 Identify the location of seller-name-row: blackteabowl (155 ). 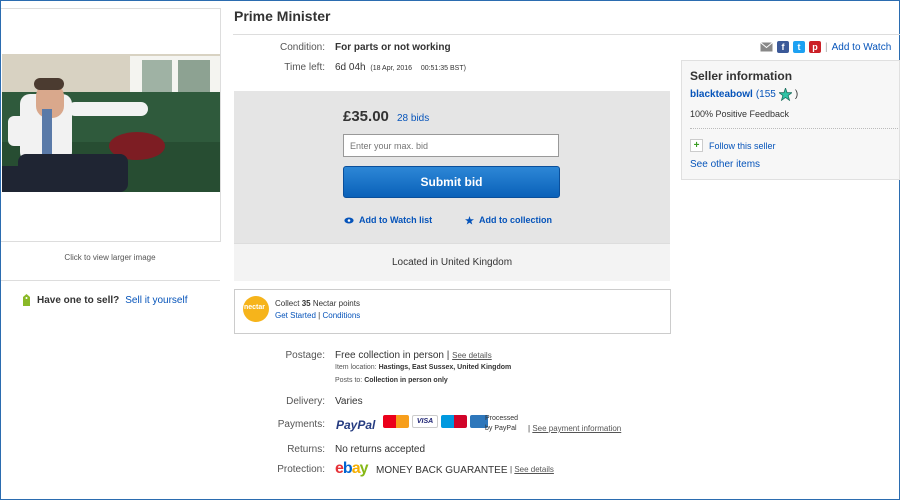
(744, 94).